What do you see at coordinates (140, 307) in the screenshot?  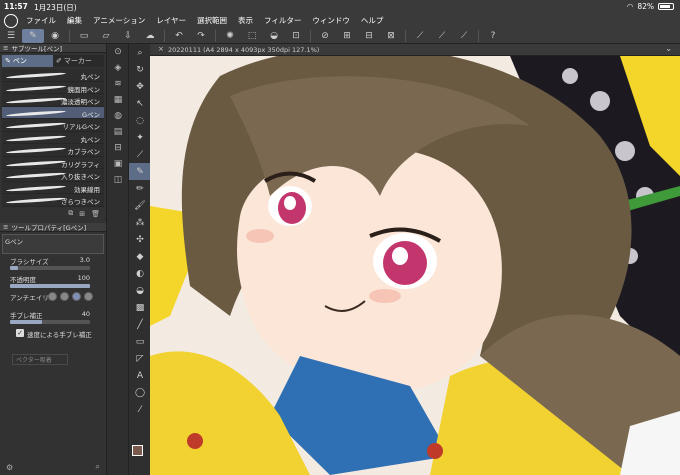 I see `gradient-icon: ▩` at bounding box center [140, 307].